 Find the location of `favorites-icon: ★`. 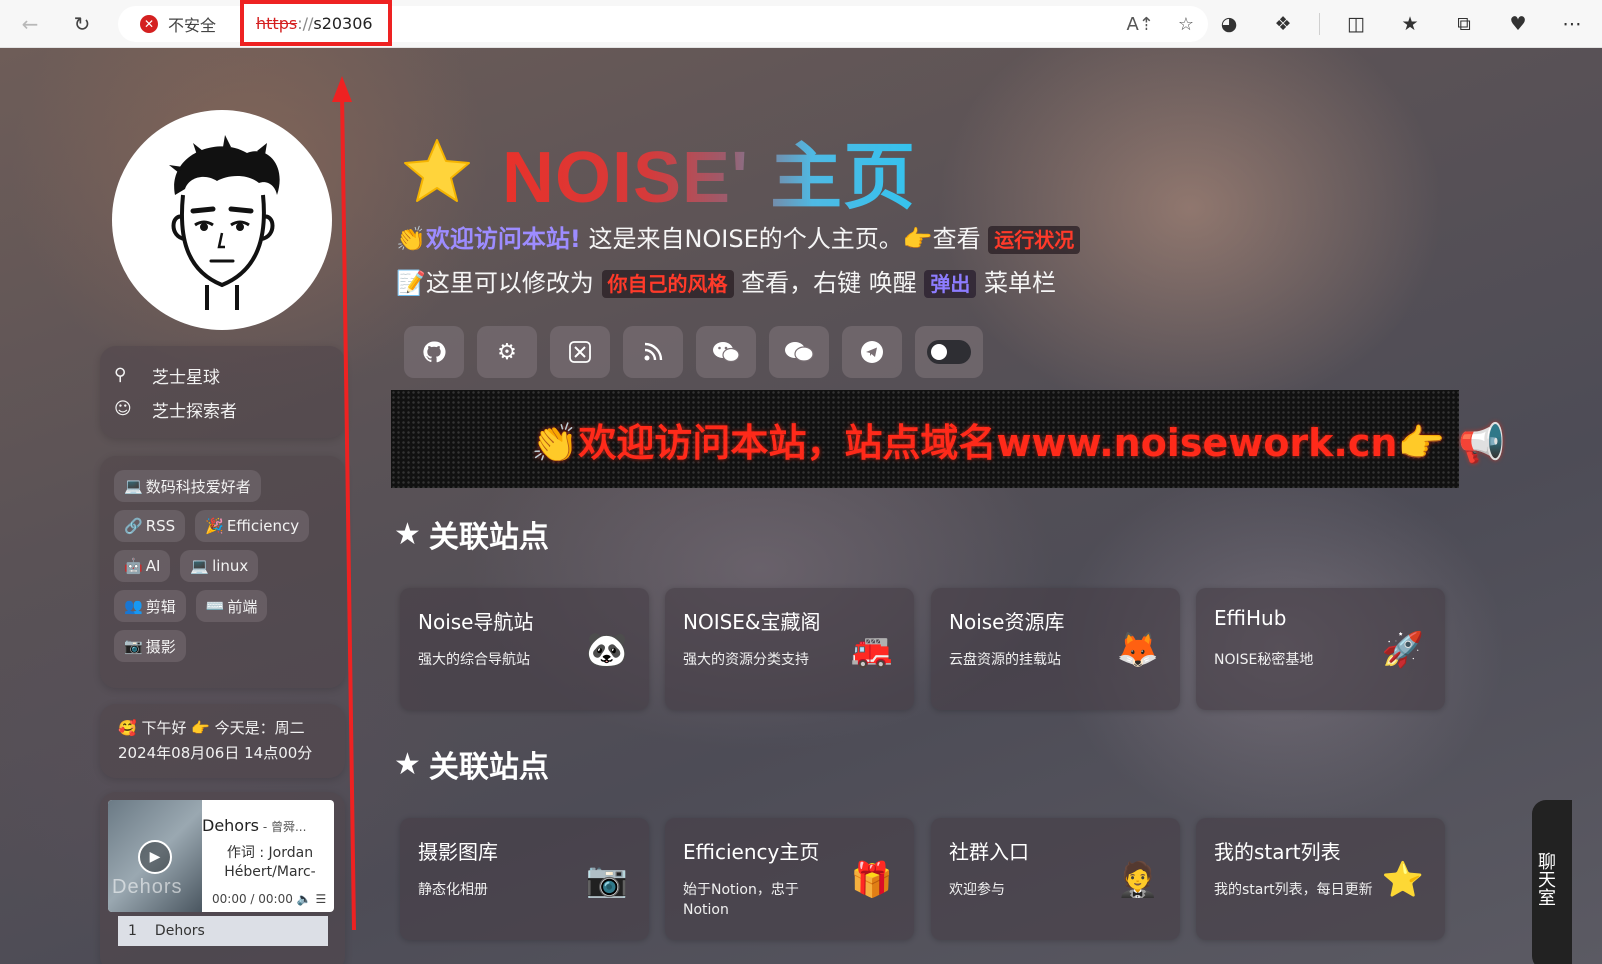

favorites-icon: ★ is located at coordinates (1410, 24).